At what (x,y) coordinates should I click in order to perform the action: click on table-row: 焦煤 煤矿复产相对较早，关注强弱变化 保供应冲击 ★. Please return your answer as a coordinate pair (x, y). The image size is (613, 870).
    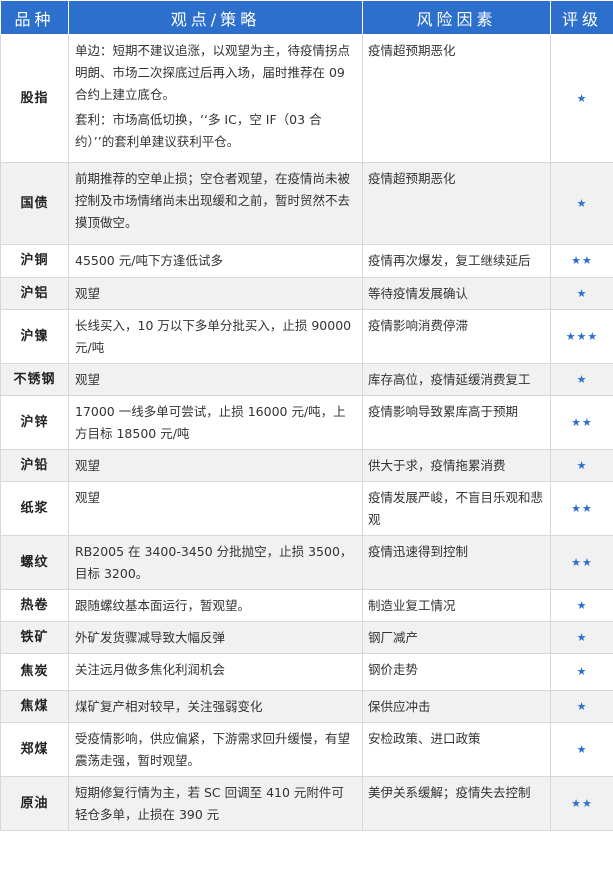
    Looking at the image, I should click on (306, 706).